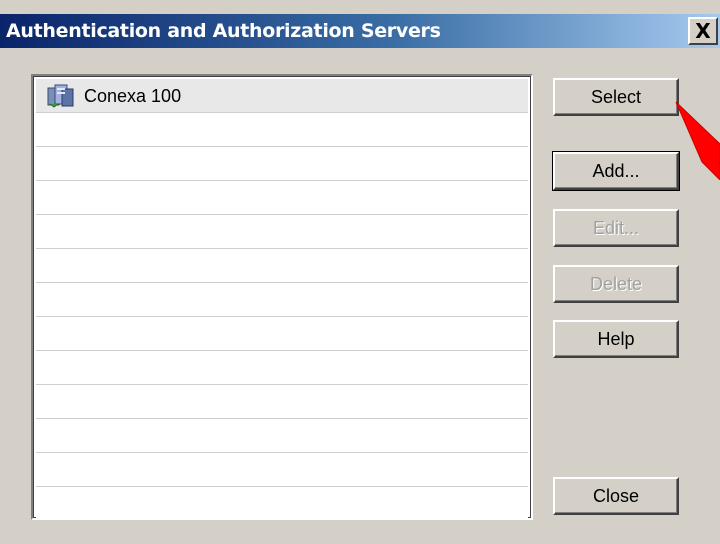  Describe the element at coordinates (616, 284) in the screenshot. I see `delete-button: Delete` at that location.